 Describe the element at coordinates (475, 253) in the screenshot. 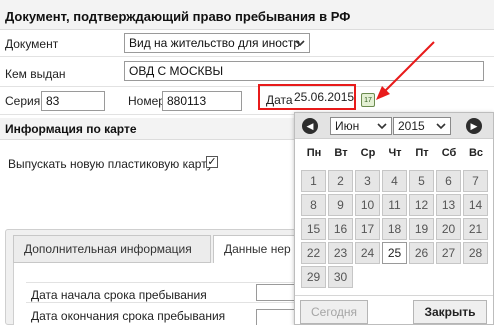

I see `calendar-day: 28` at that location.